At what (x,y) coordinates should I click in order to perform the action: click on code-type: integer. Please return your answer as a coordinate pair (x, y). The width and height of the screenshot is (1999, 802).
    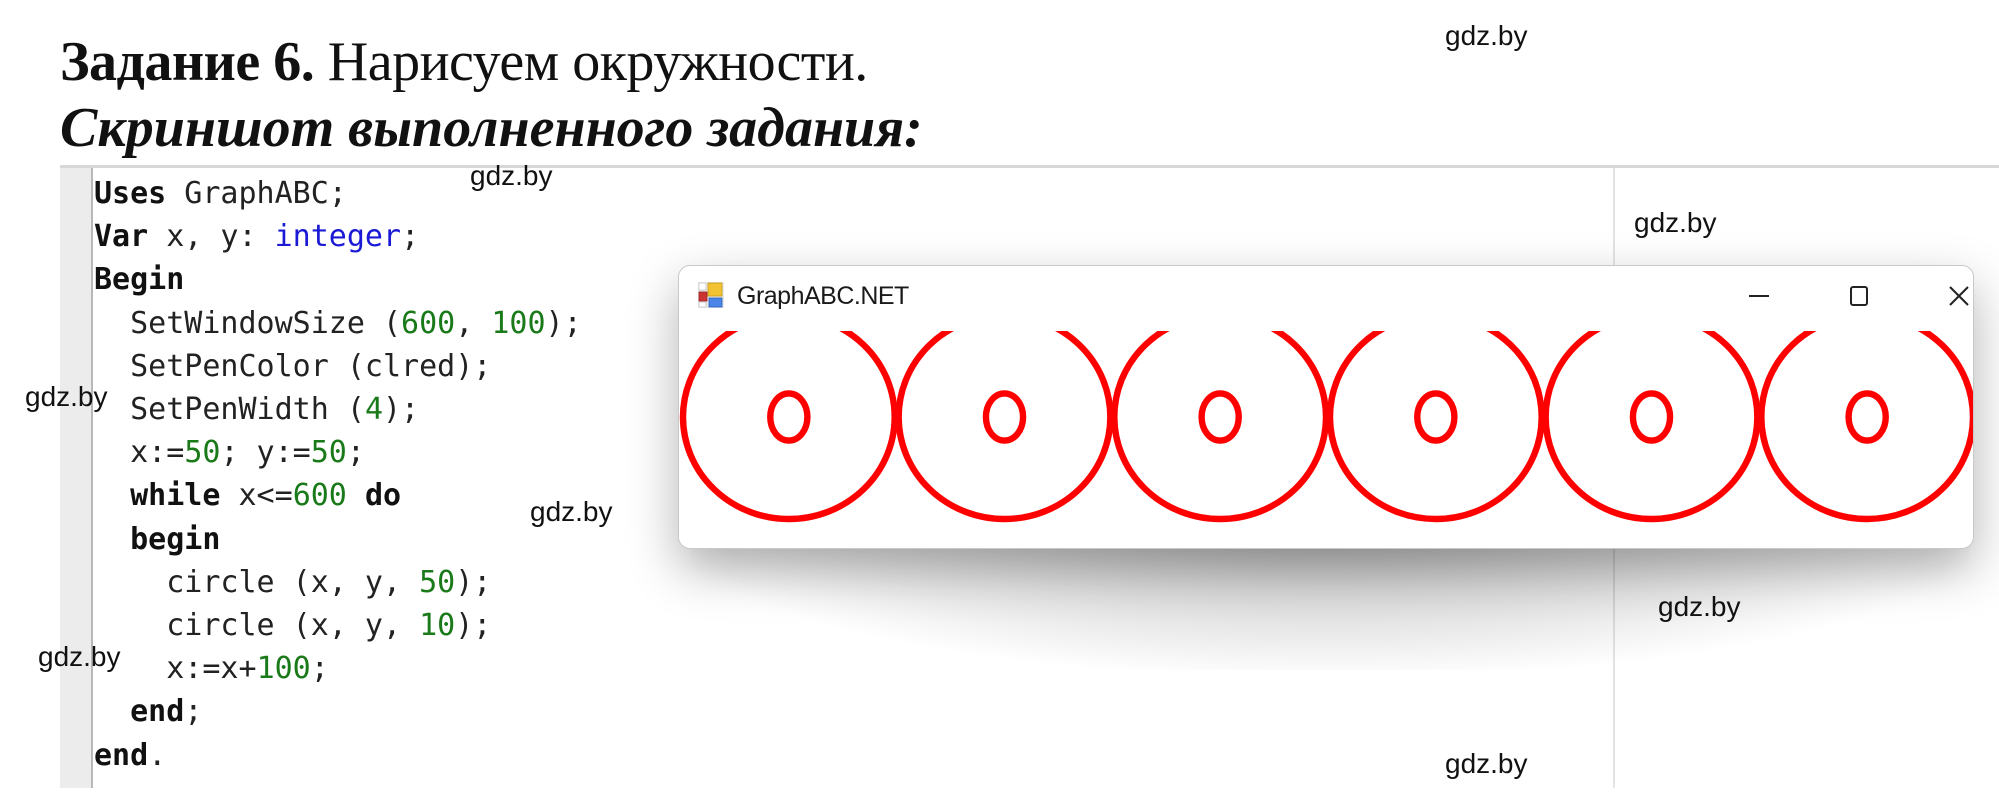
    Looking at the image, I should click on (338, 237).